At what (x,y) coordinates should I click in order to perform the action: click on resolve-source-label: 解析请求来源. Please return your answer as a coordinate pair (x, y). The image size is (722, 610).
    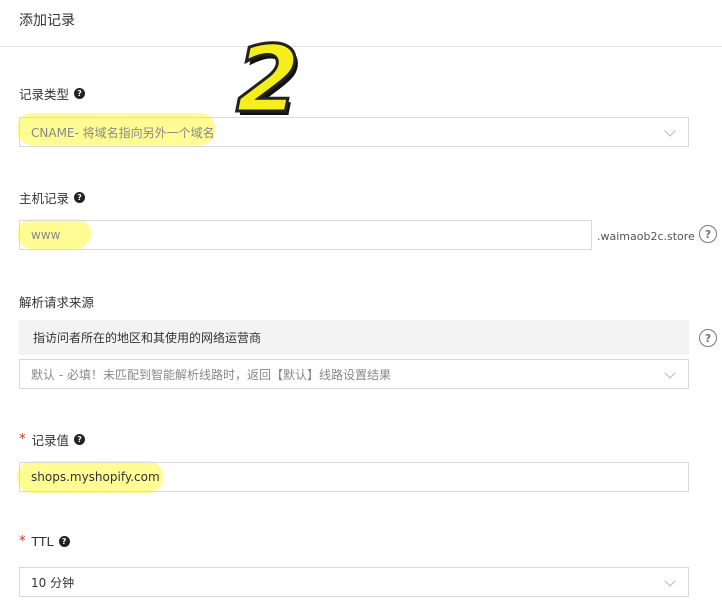
    Looking at the image, I should click on (57, 302).